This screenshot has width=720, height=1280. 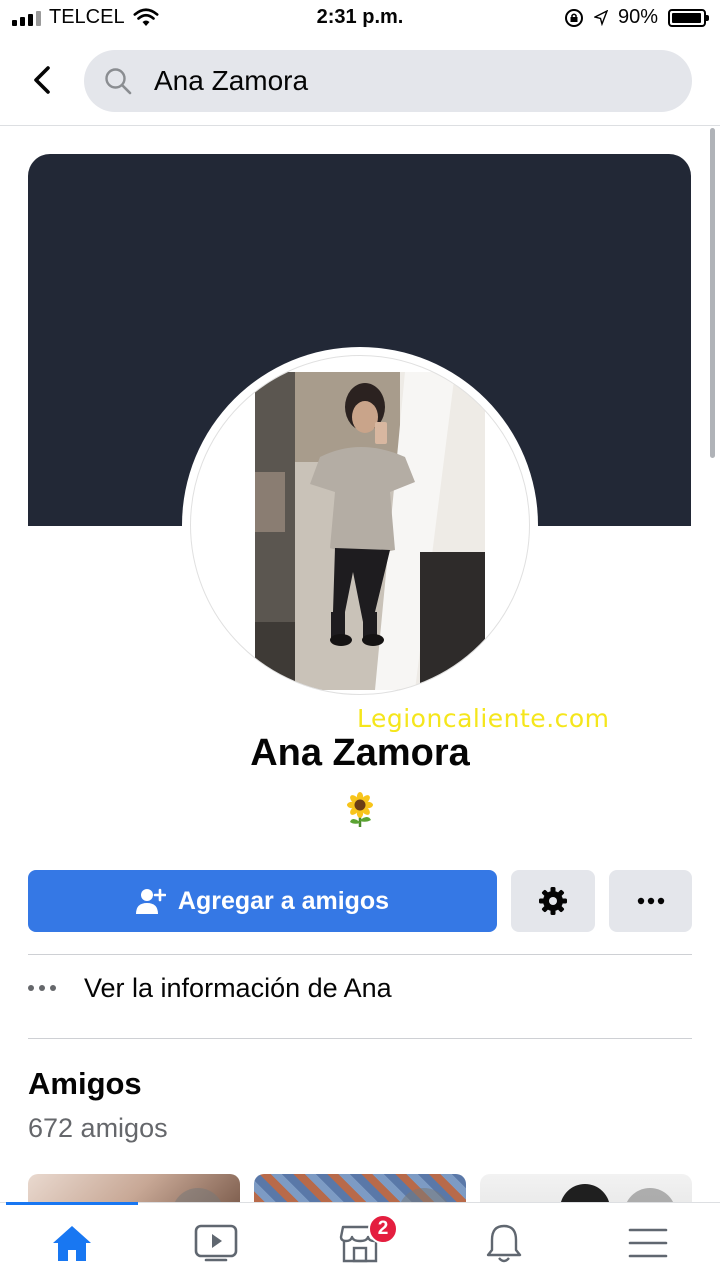 I want to click on back-button, so click(x=42, y=80).